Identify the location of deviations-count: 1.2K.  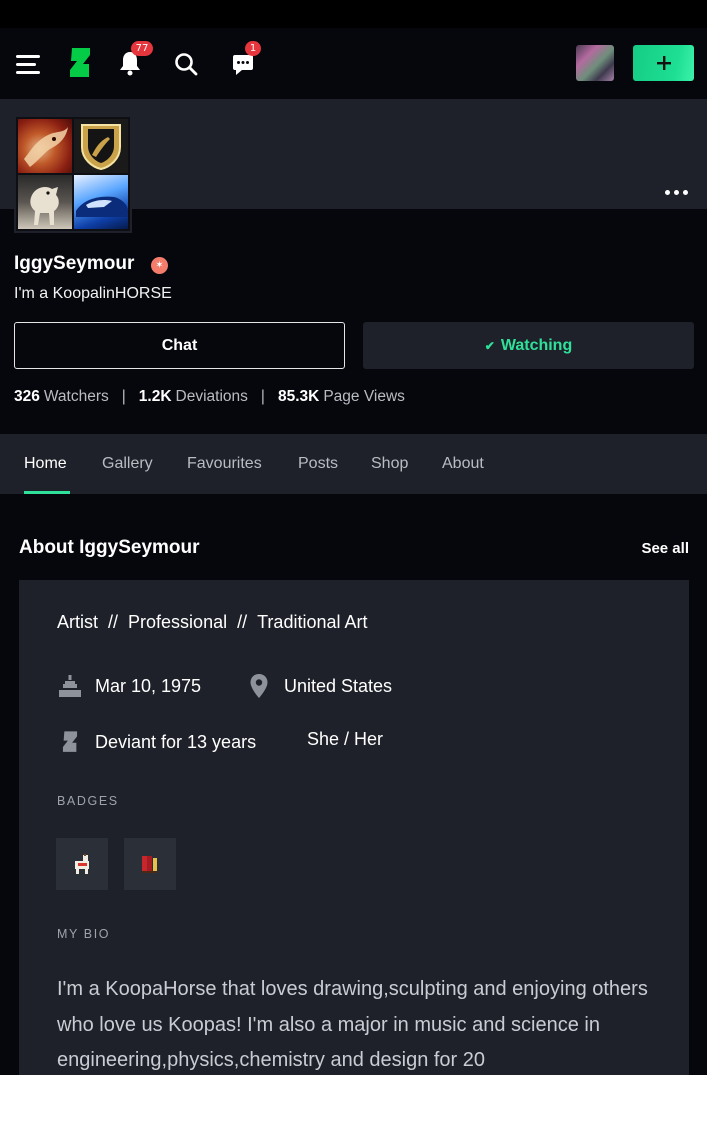
(155, 396).